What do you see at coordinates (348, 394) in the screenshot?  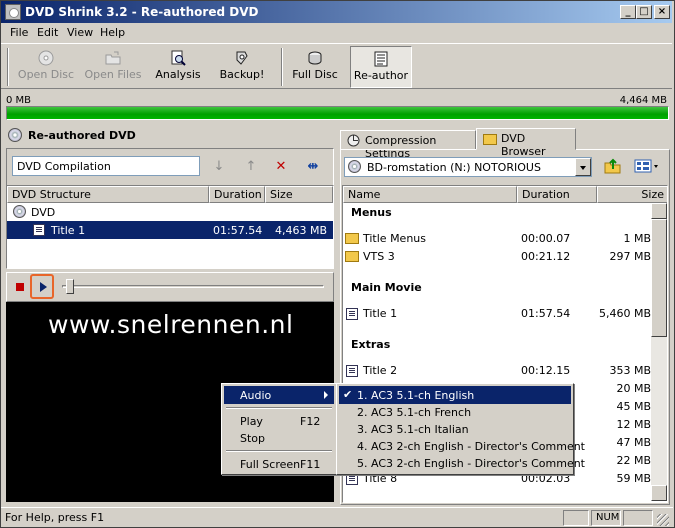 I see `checkmark-icon: ✔` at bounding box center [348, 394].